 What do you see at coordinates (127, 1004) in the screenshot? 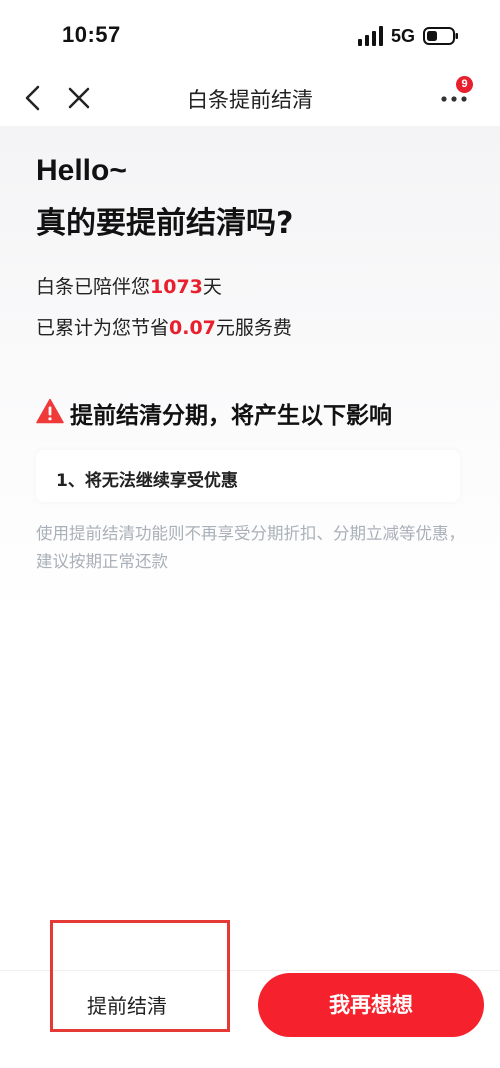
I see `settle-early-label: 提前结清` at bounding box center [127, 1004].